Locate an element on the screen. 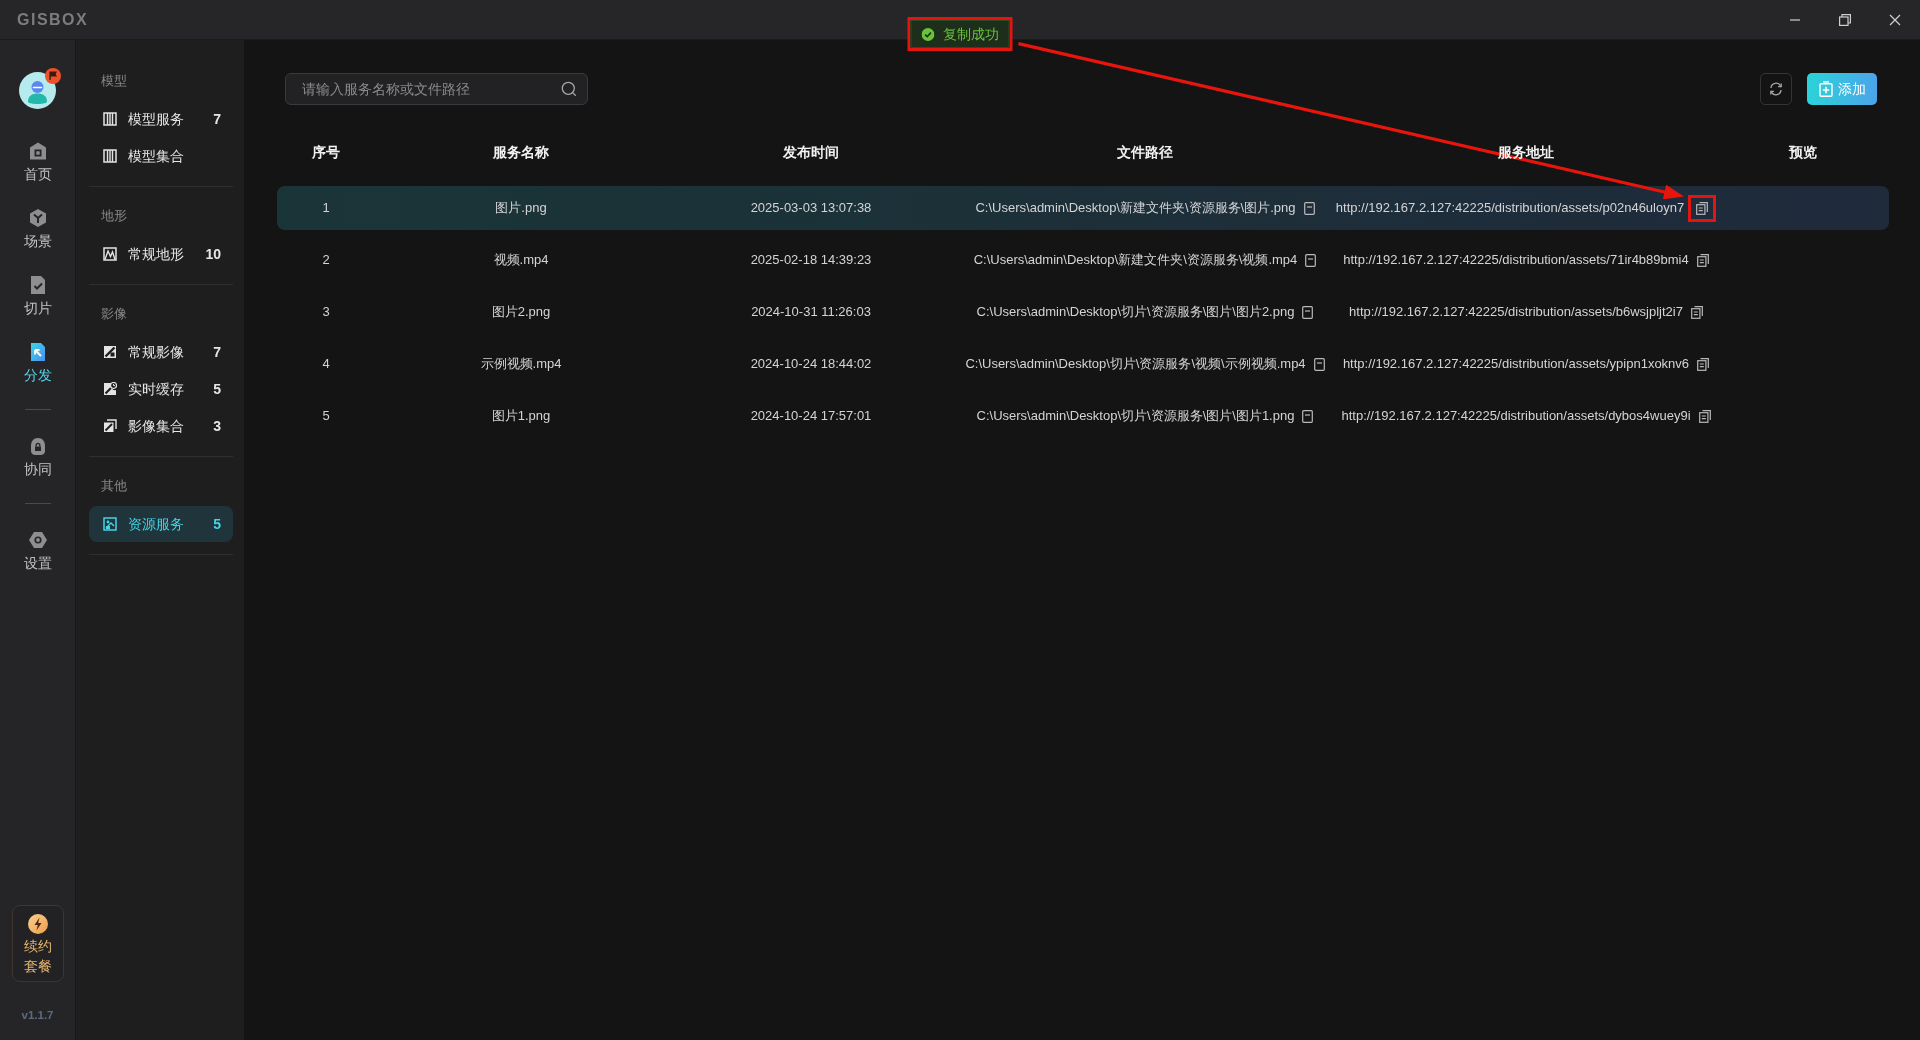 The width and height of the screenshot is (1920, 1040). section-title: 模型 is located at coordinates (114, 81).